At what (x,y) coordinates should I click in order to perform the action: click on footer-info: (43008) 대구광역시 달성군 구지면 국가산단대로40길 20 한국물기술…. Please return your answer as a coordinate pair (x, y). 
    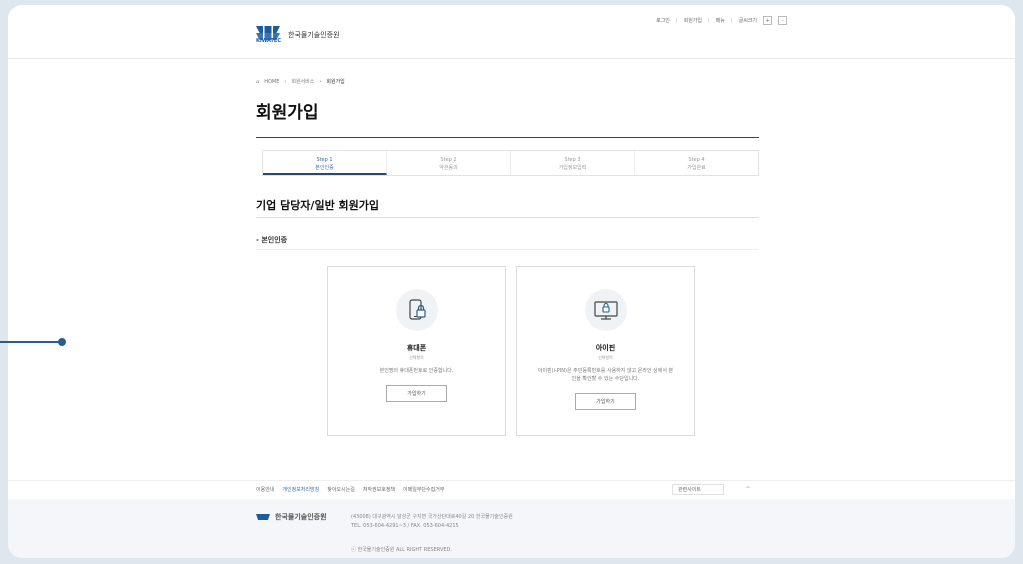
    Looking at the image, I should click on (432, 522).